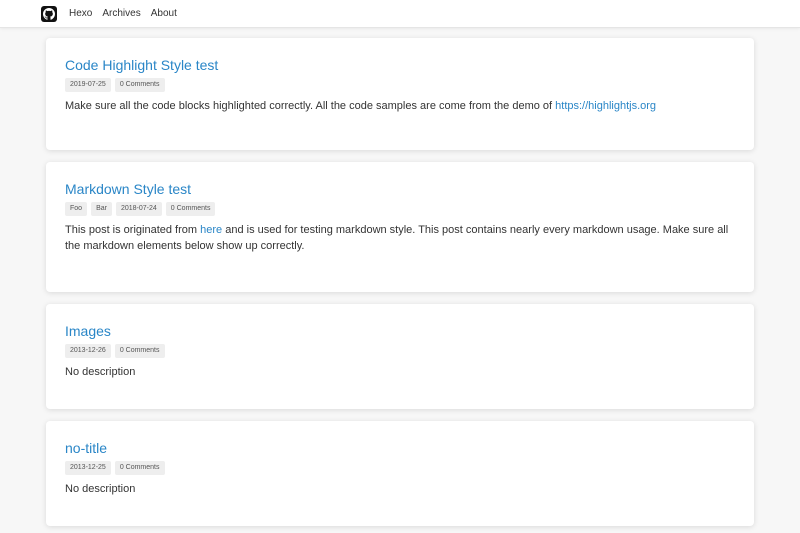 The height and width of the screenshot is (533, 800). I want to click on navbar: Hexo Archives About, so click(400, 14).